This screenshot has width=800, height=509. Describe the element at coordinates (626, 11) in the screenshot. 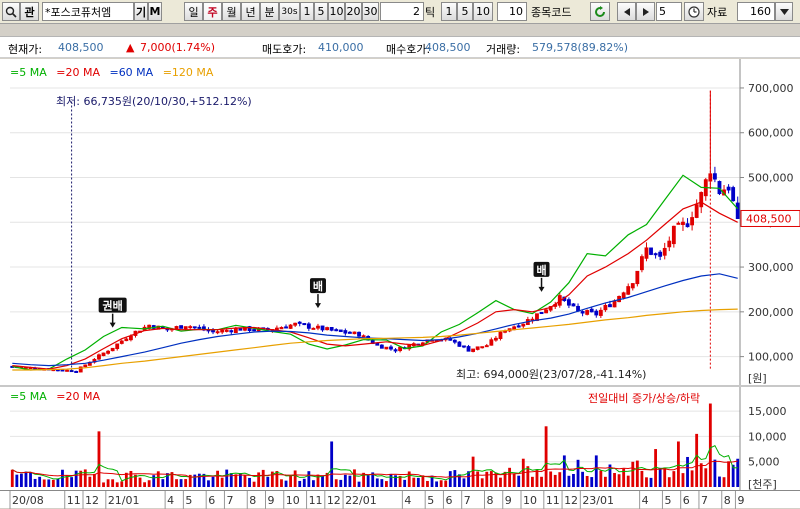

I see `prev-button` at that location.